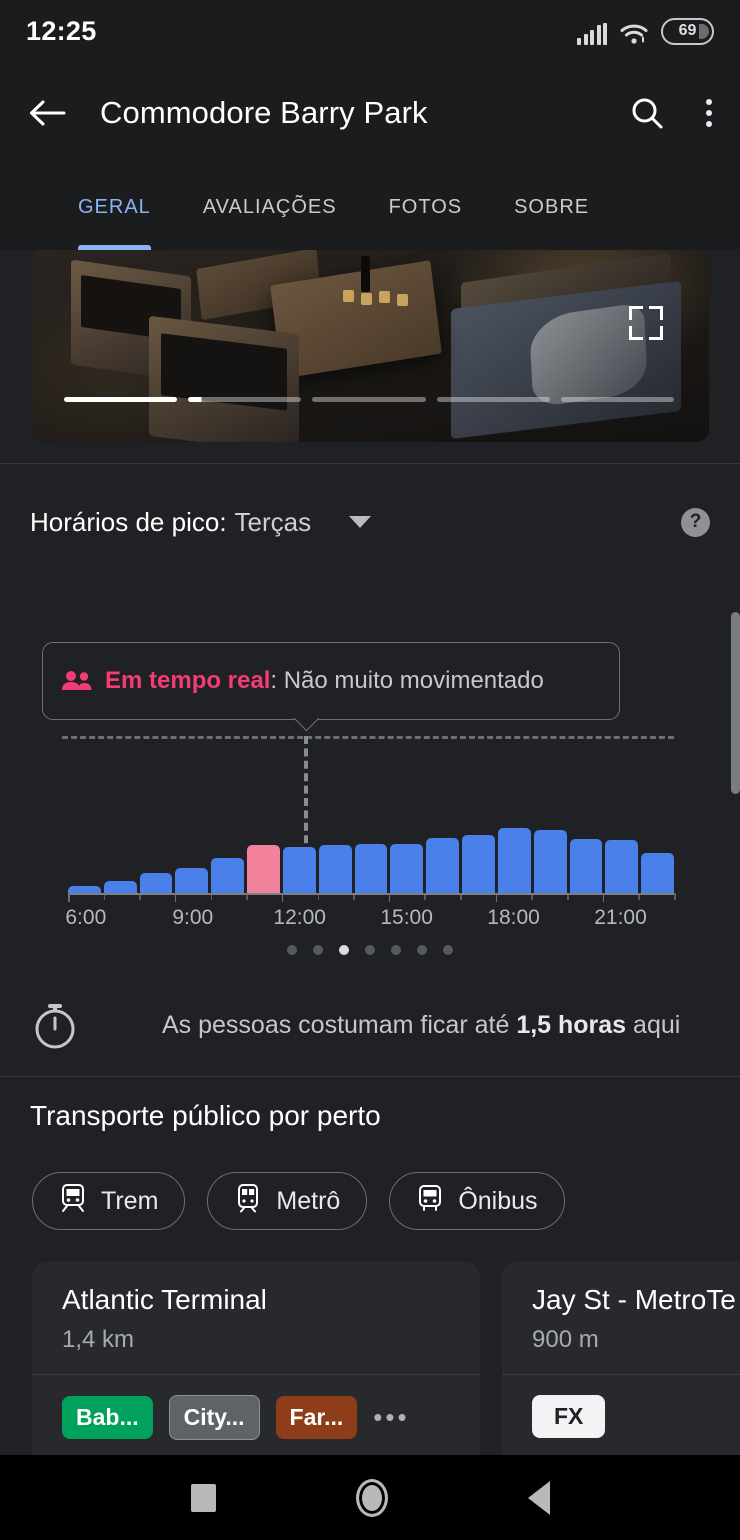 The height and width of the screenshot is (1540, 740). What do you see at coordinates (339, 1024) in the screenshot?
I see `duration-prefix: As pessoas costumam ficar até` at bounding box center [339, 1024].